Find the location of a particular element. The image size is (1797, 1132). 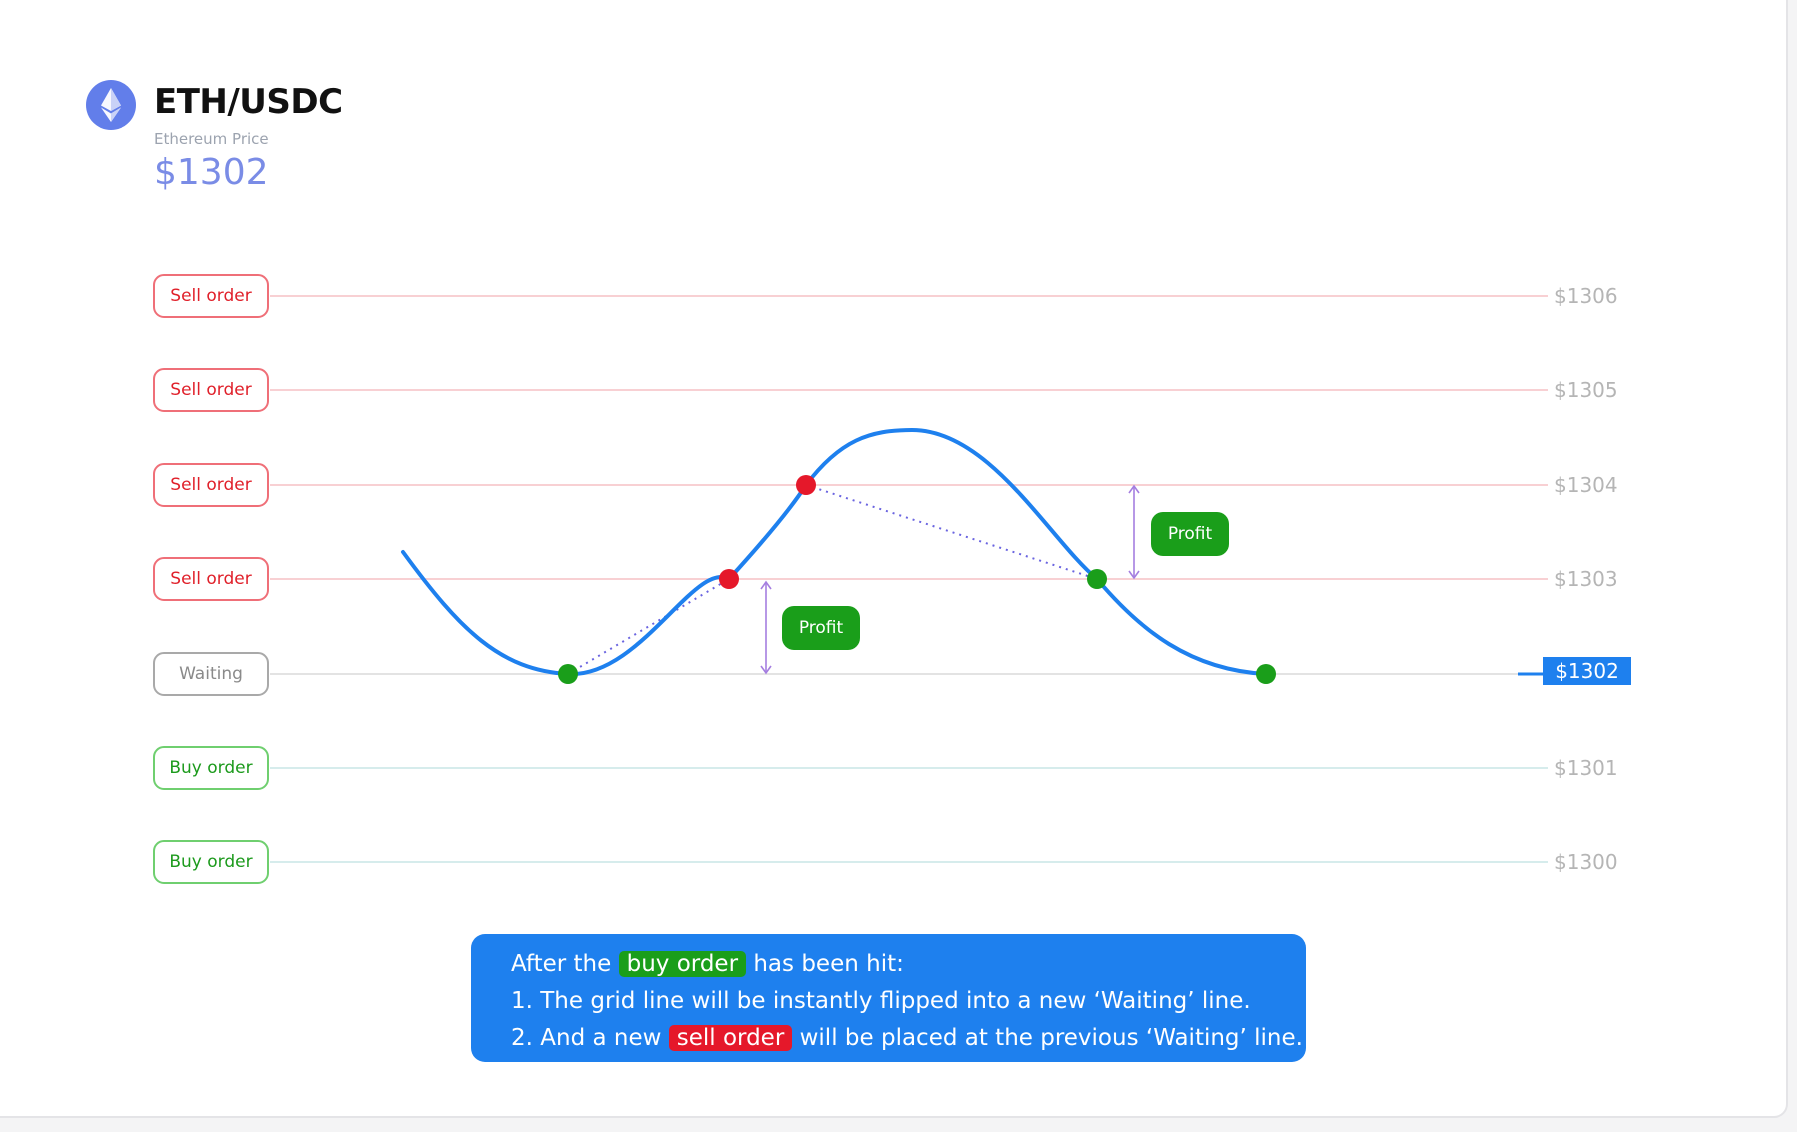

info-line-1-prefix: After the is located at coordinates (561, 964).